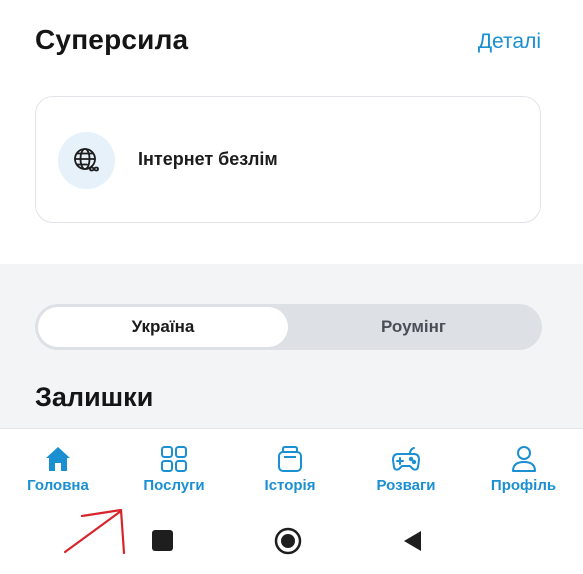 The height and width of the screenshot is (574, 583). Describe the element at coordinates (58, 485) in the screenshot. I see `tab-label: Головна` at that location.